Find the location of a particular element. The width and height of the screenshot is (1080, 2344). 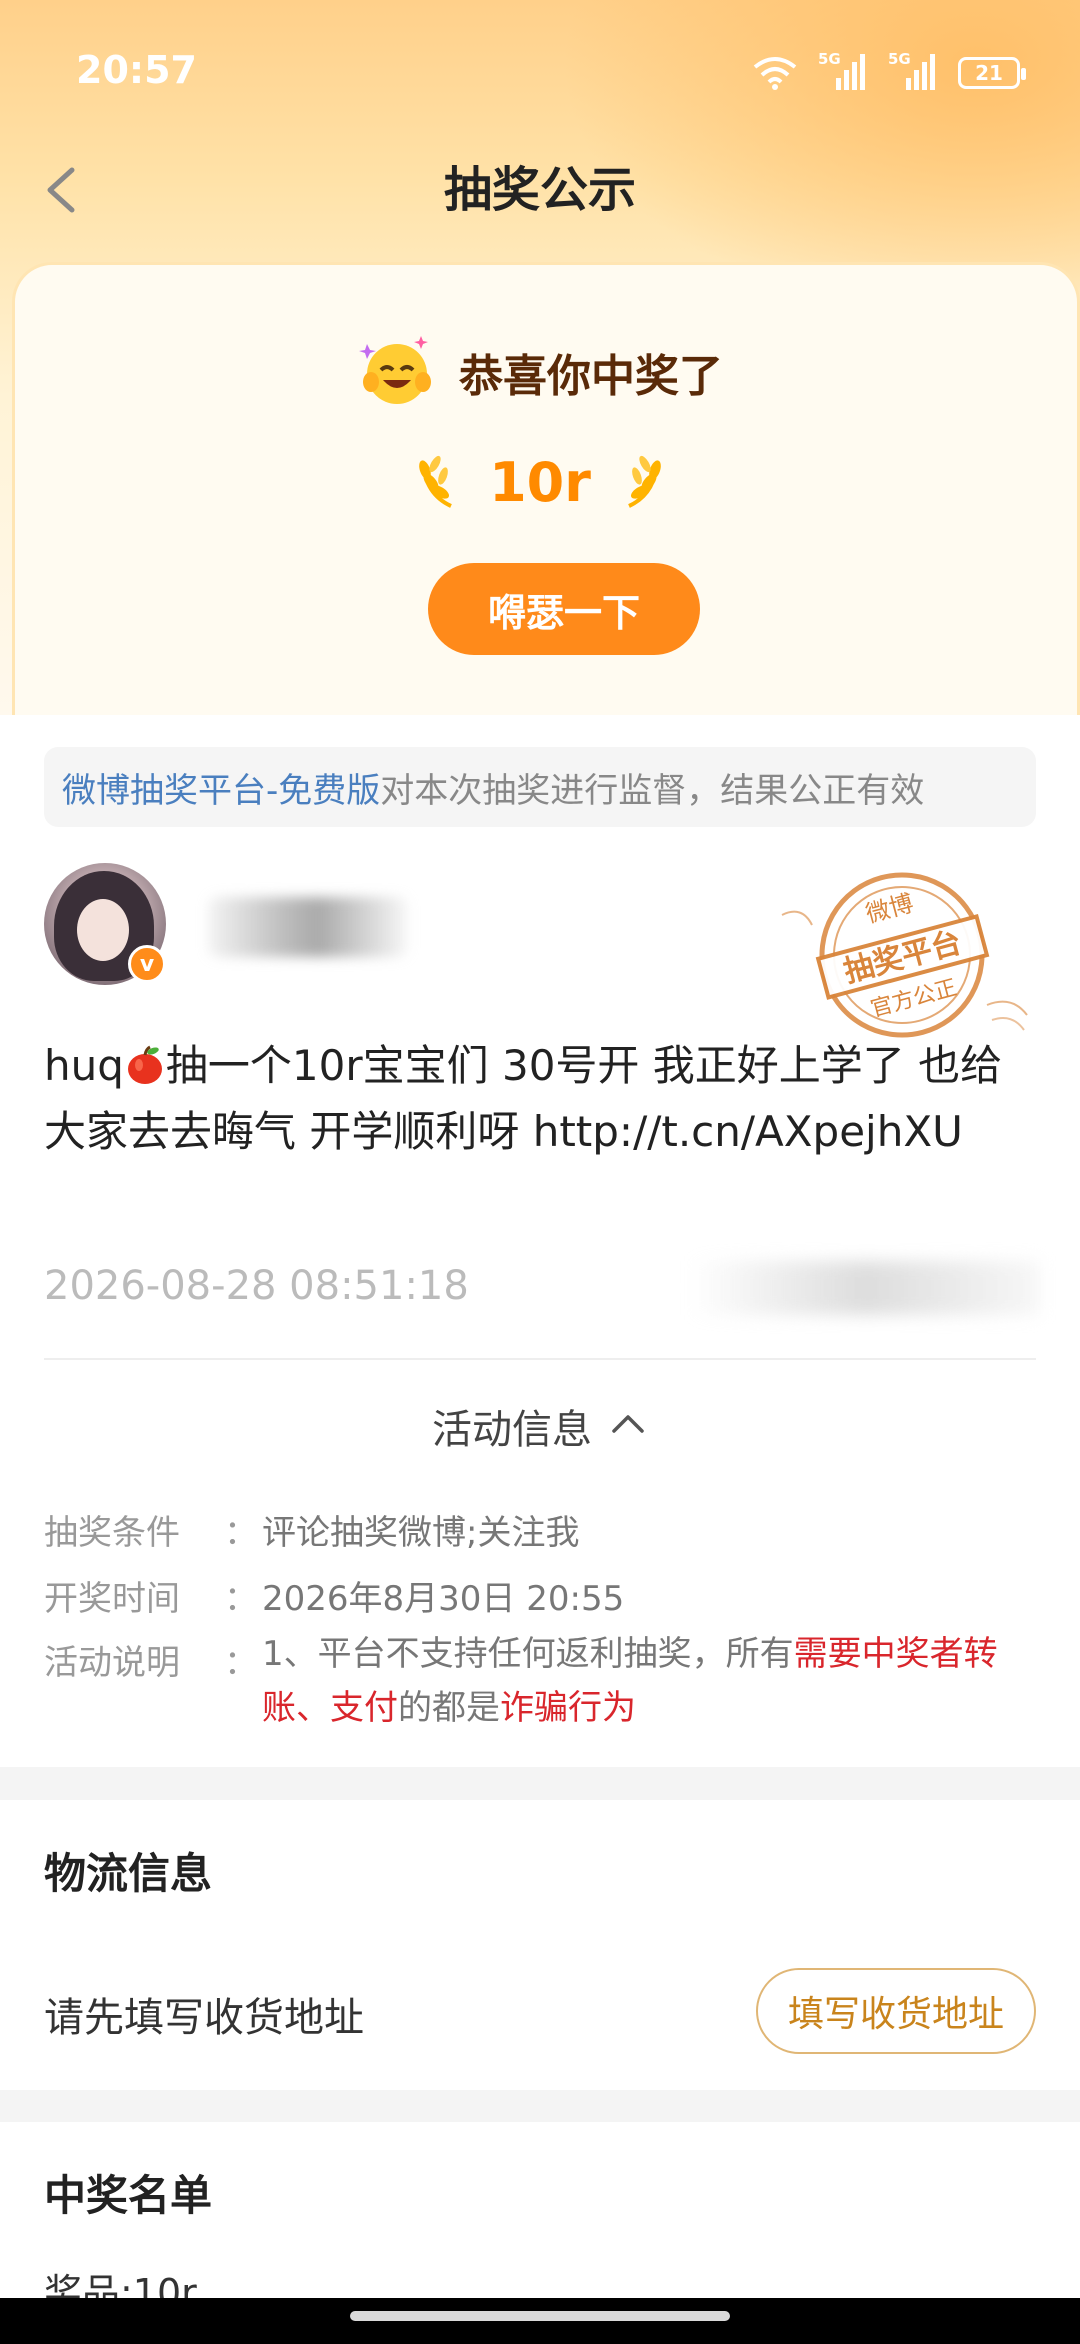

post-text-start: huq is located at coordinates (84, 1065).